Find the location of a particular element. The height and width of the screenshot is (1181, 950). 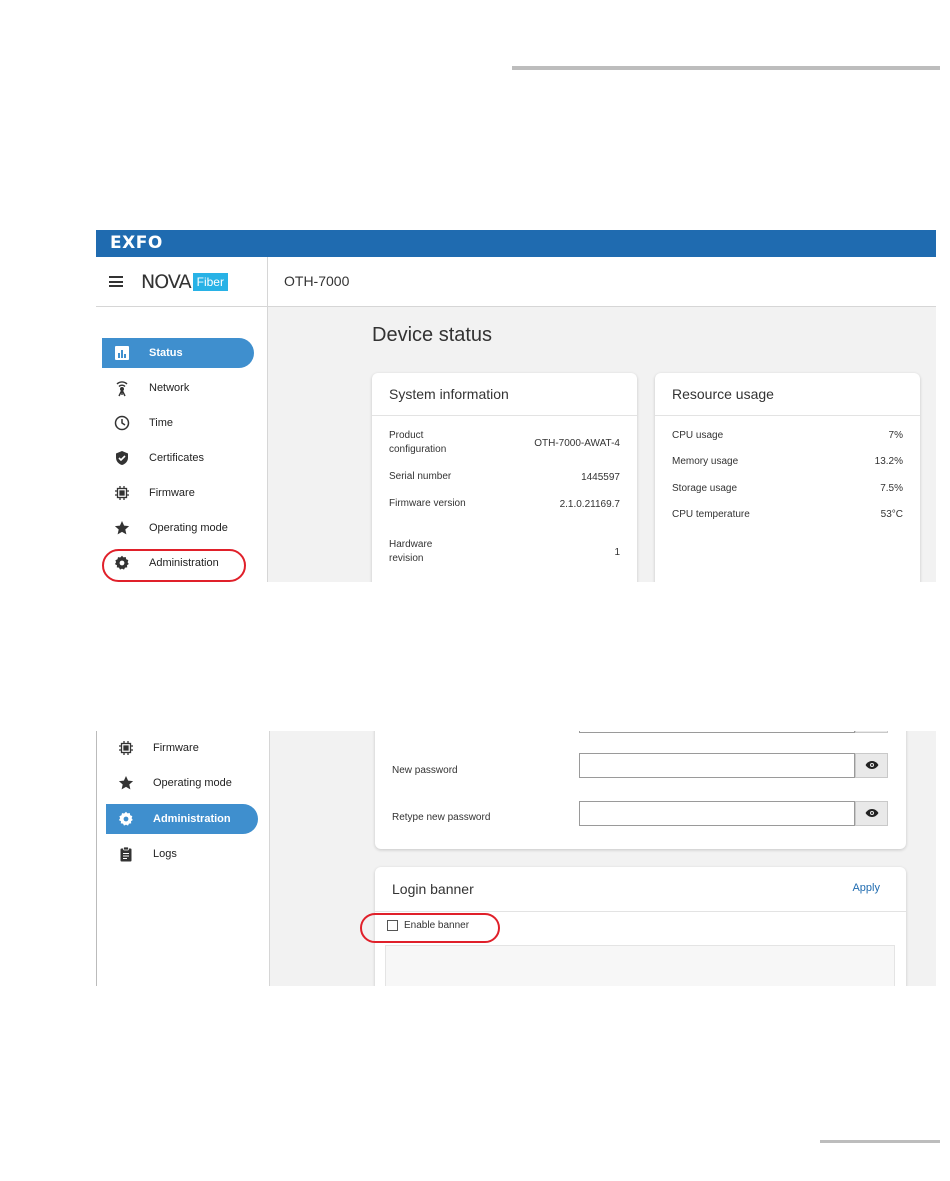

exfo-logo: EXFO is located at coordinates (136, 243).